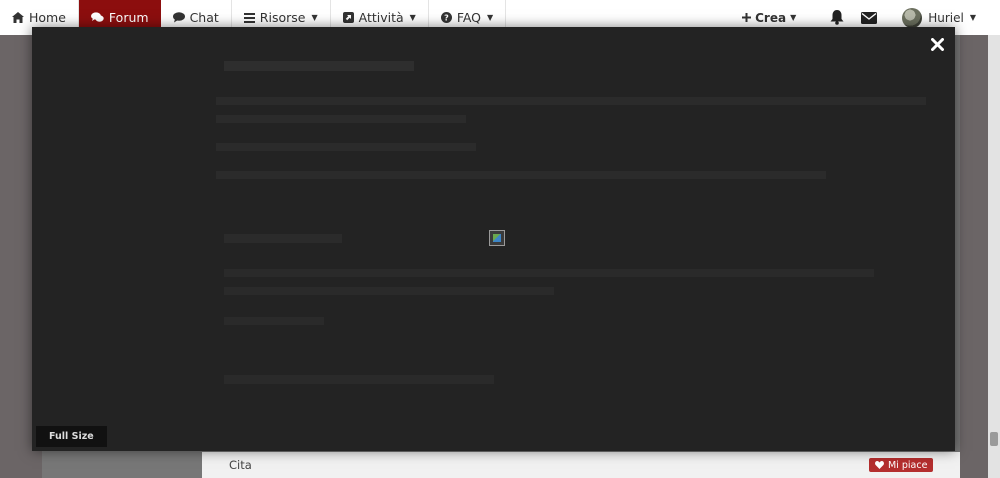 This screenshot has height=478, width=1000. Describe the element at coordinates (497, 238) in the screenshot. I see `broken-image-icon` at that location.